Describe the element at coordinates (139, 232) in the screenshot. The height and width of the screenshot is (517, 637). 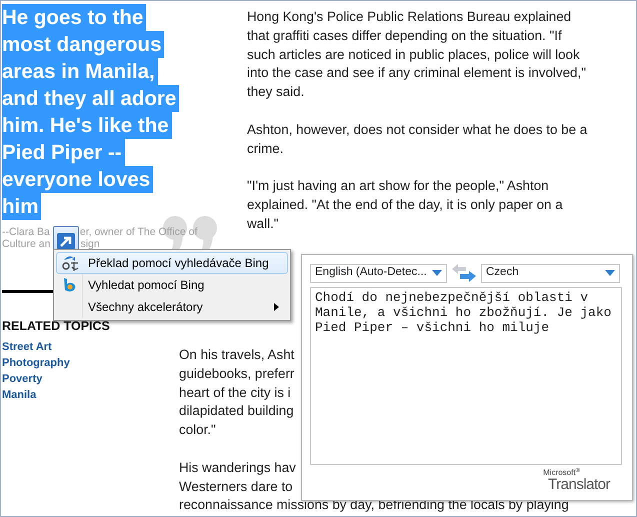
I see `attribution-text: er, owner of The Office of` at that location.